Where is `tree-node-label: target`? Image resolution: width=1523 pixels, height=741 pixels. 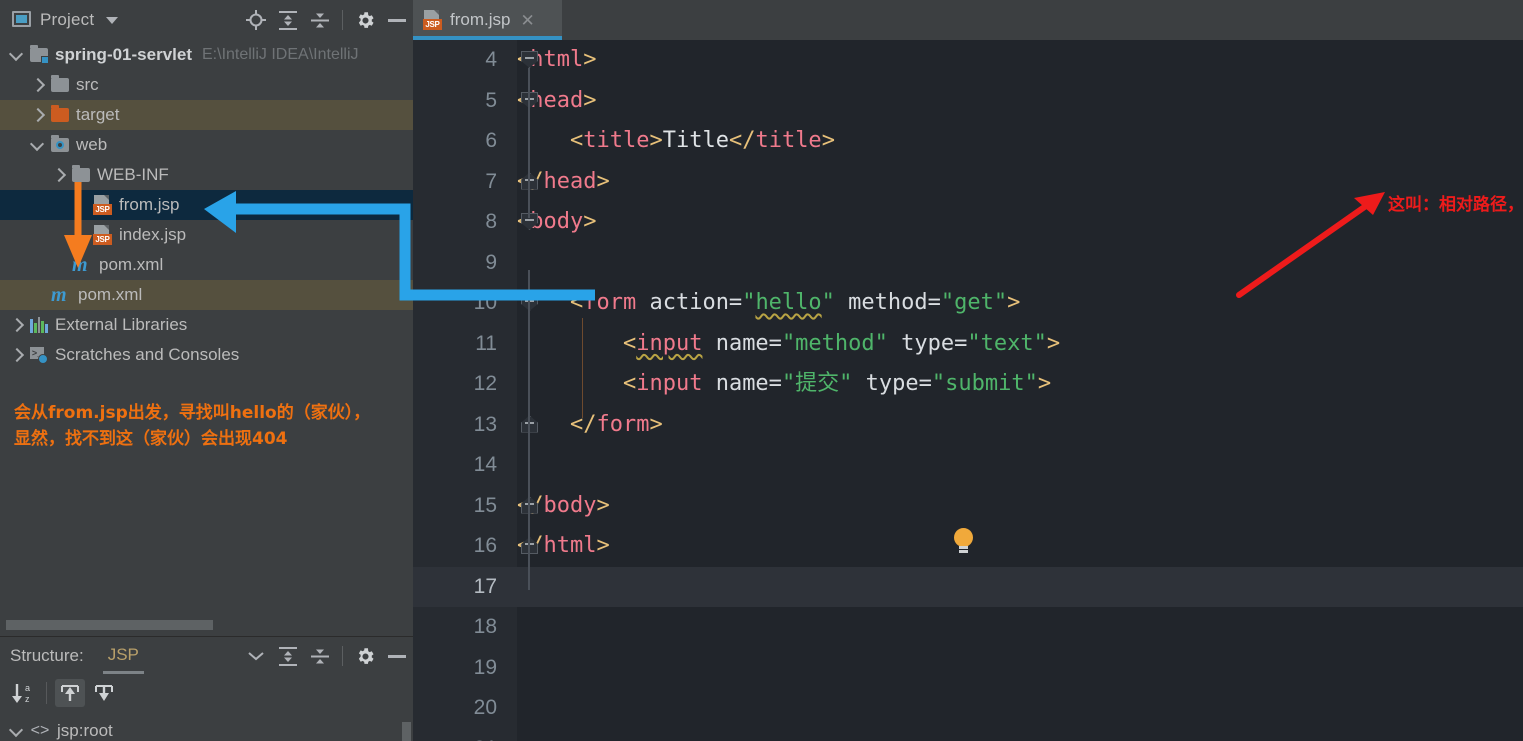 tree-node-label: target is located at coordinates (98, 114).